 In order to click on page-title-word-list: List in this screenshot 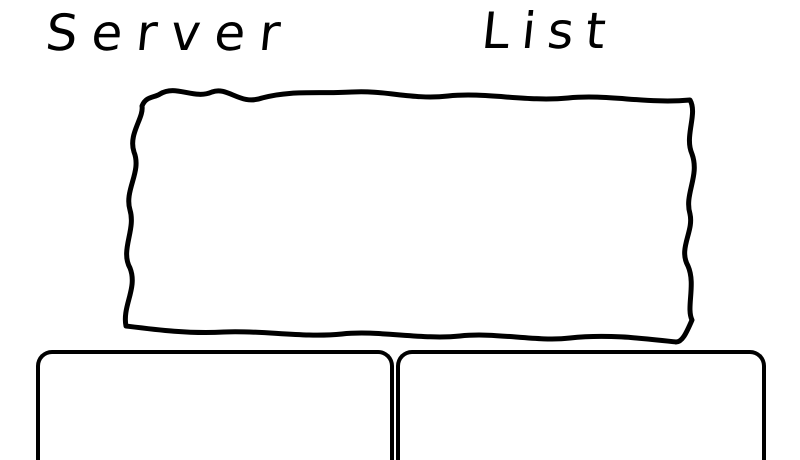, I will do `click(549, 31)`.